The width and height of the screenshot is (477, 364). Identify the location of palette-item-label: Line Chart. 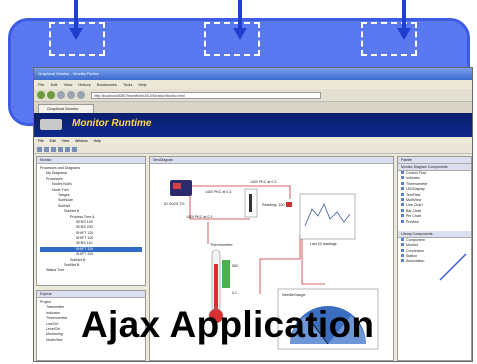
(414, 205).